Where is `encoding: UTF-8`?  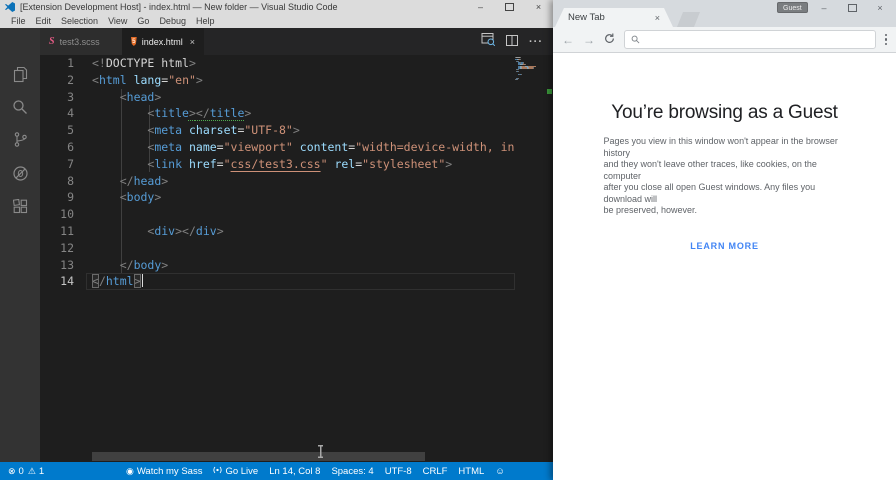
encoding: UTF-8 is located at coordinates (398, 471).